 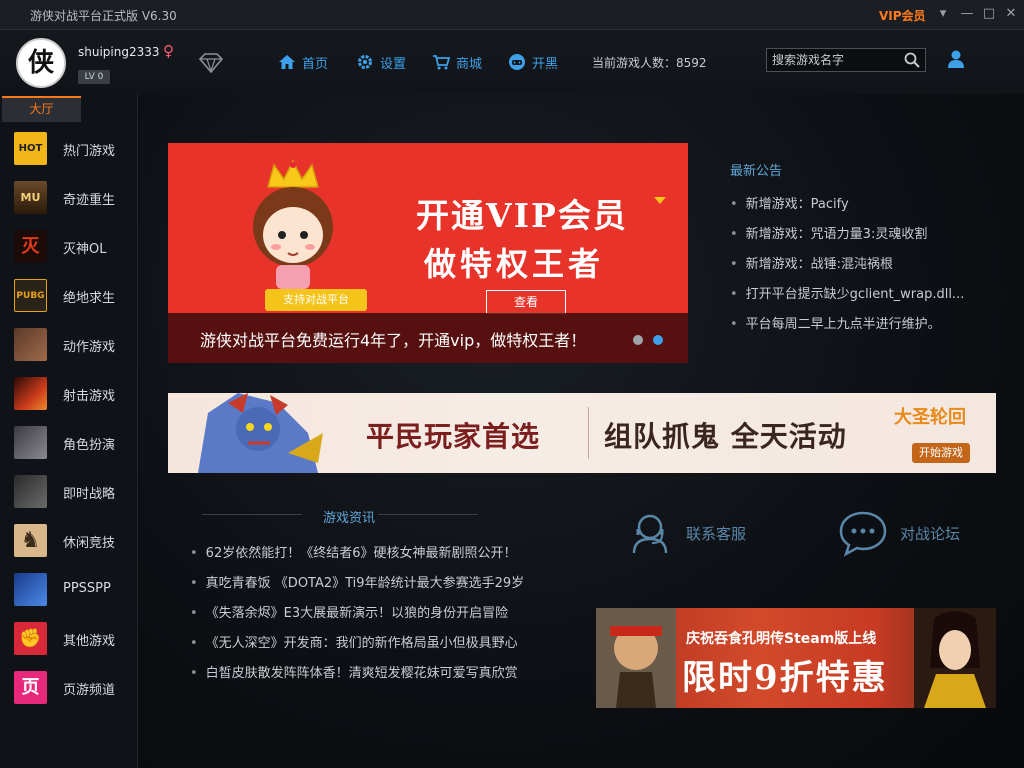 What do you see at coordinates (545, 64) in the screenshot?
I see `nav-party-label: 开黑` at bounding box center [545, 64].